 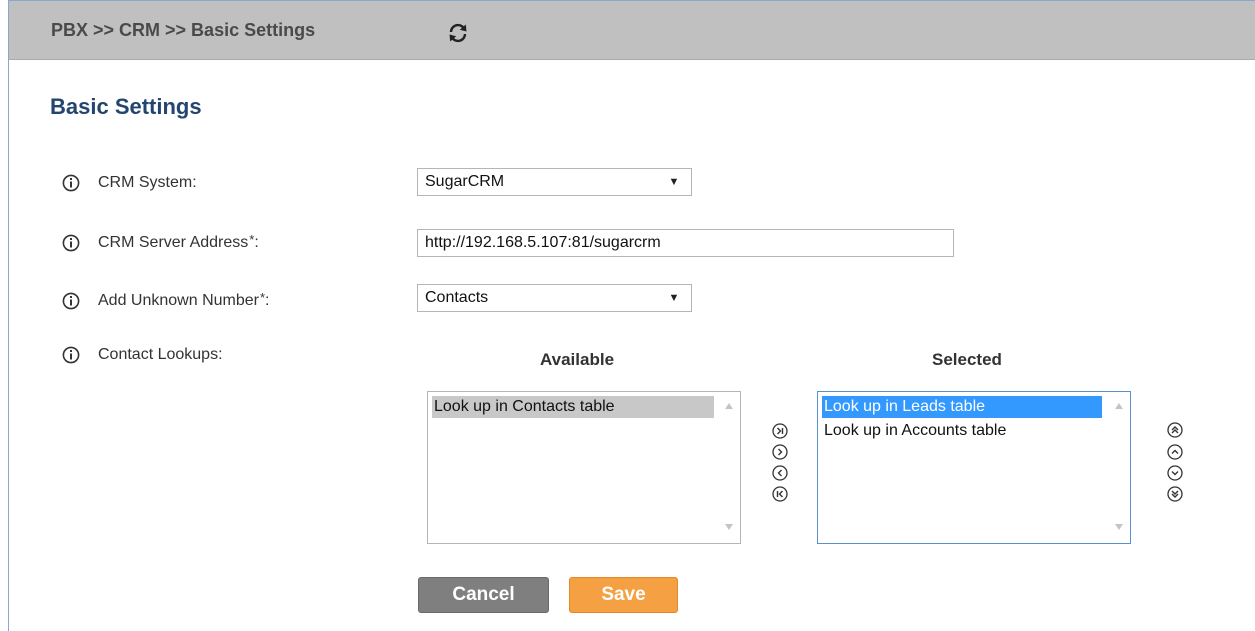 I want to click on unknown-number-select: Contacts ▼, so click(x=554, y=298).